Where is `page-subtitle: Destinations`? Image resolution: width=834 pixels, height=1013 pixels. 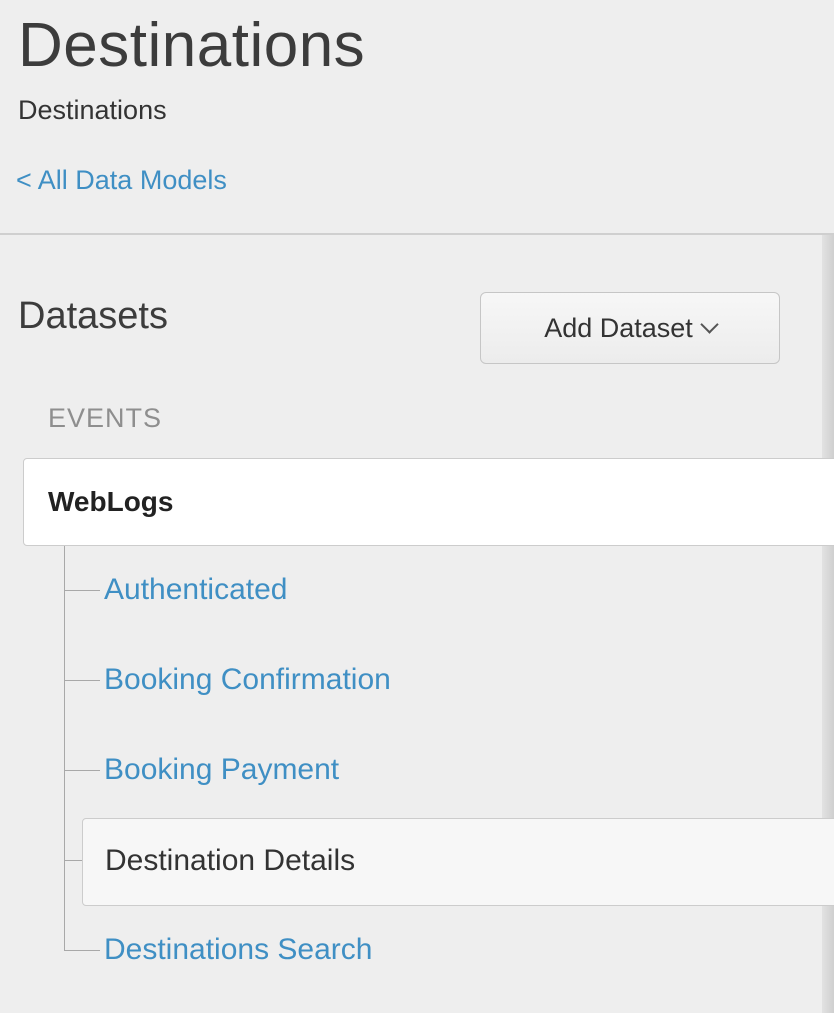
page-subtitle: Destinations is located at coordinates (92, 110).